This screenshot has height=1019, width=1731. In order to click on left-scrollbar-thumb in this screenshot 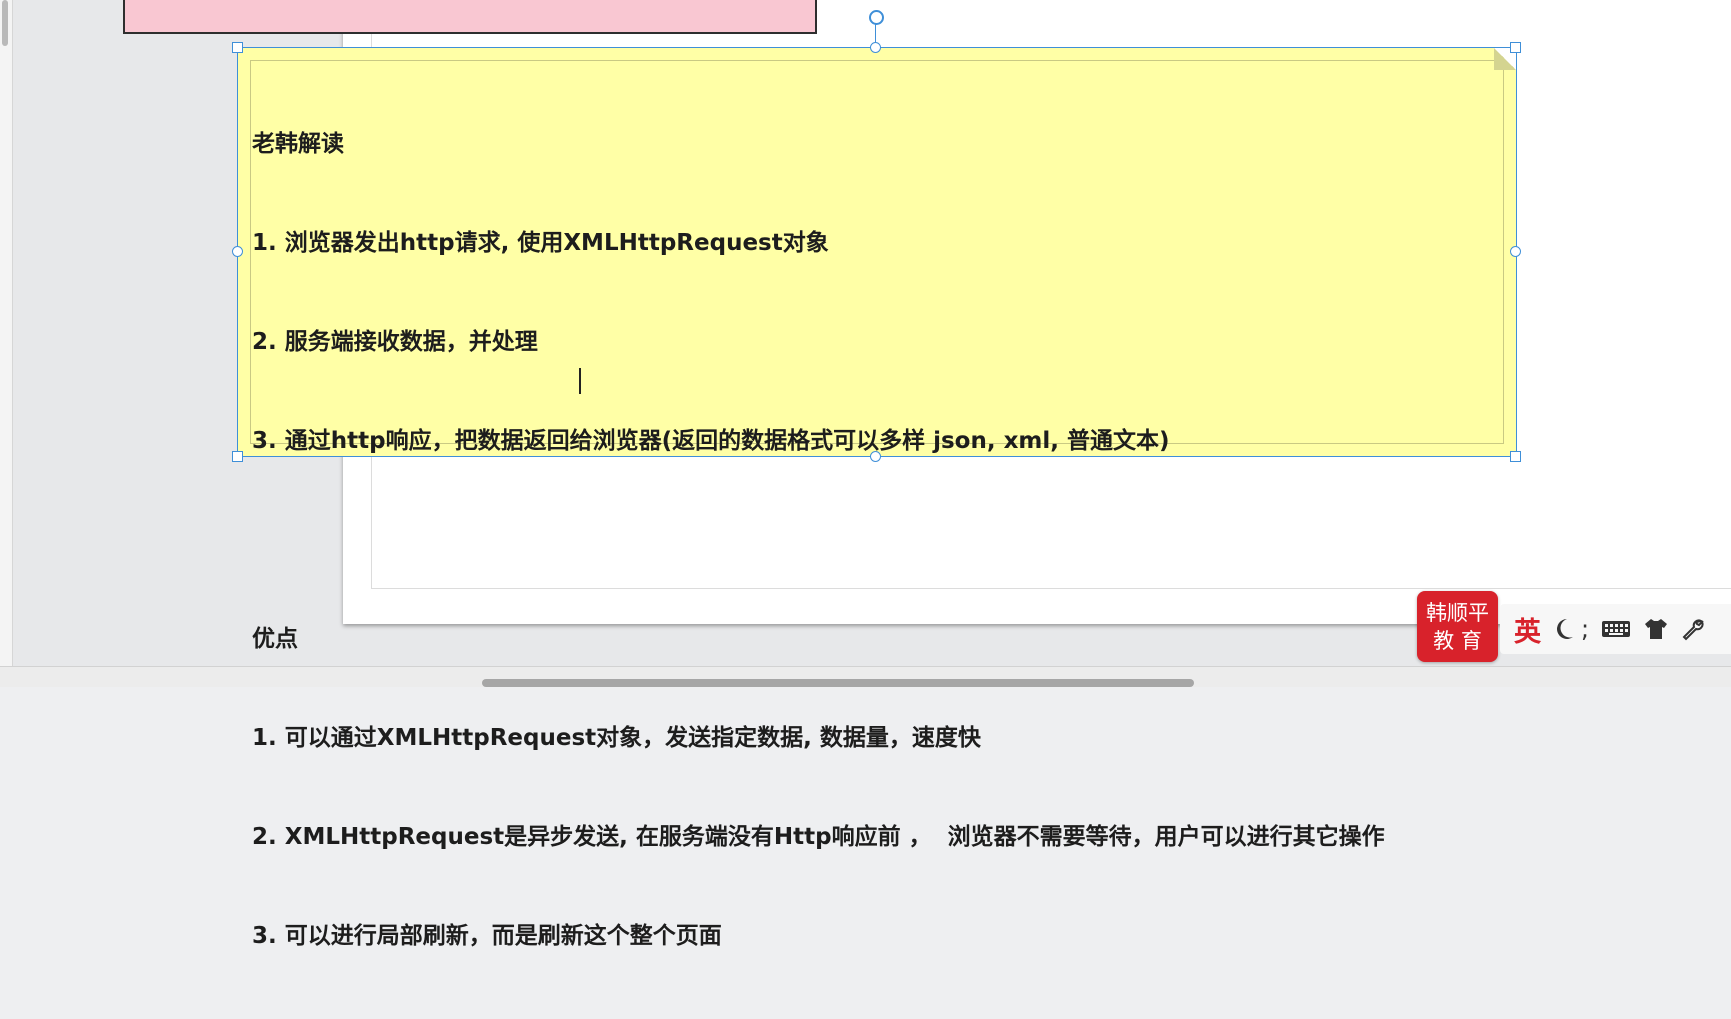, I will do `click(5, 23)`.